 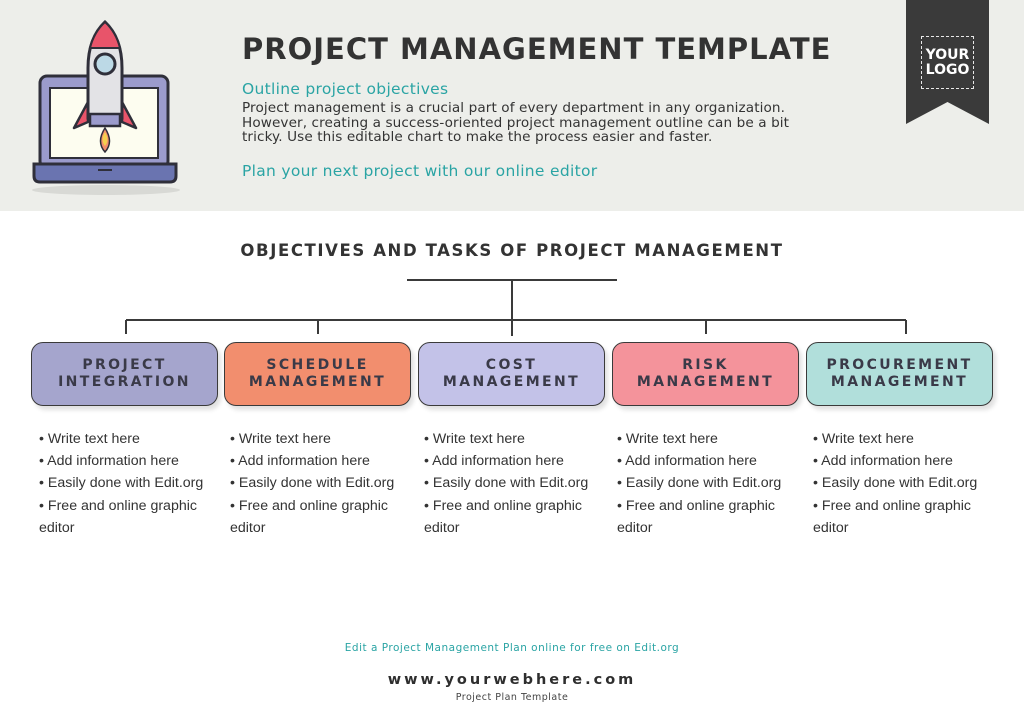 I want to click on node-label-line1: PROCUREMENT, so click(x=899, y=365).